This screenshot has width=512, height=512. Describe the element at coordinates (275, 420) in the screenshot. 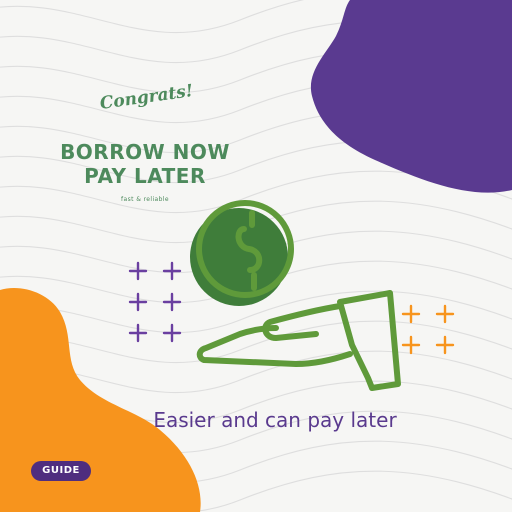

I see `caption: Easier and can pay later` at that location.